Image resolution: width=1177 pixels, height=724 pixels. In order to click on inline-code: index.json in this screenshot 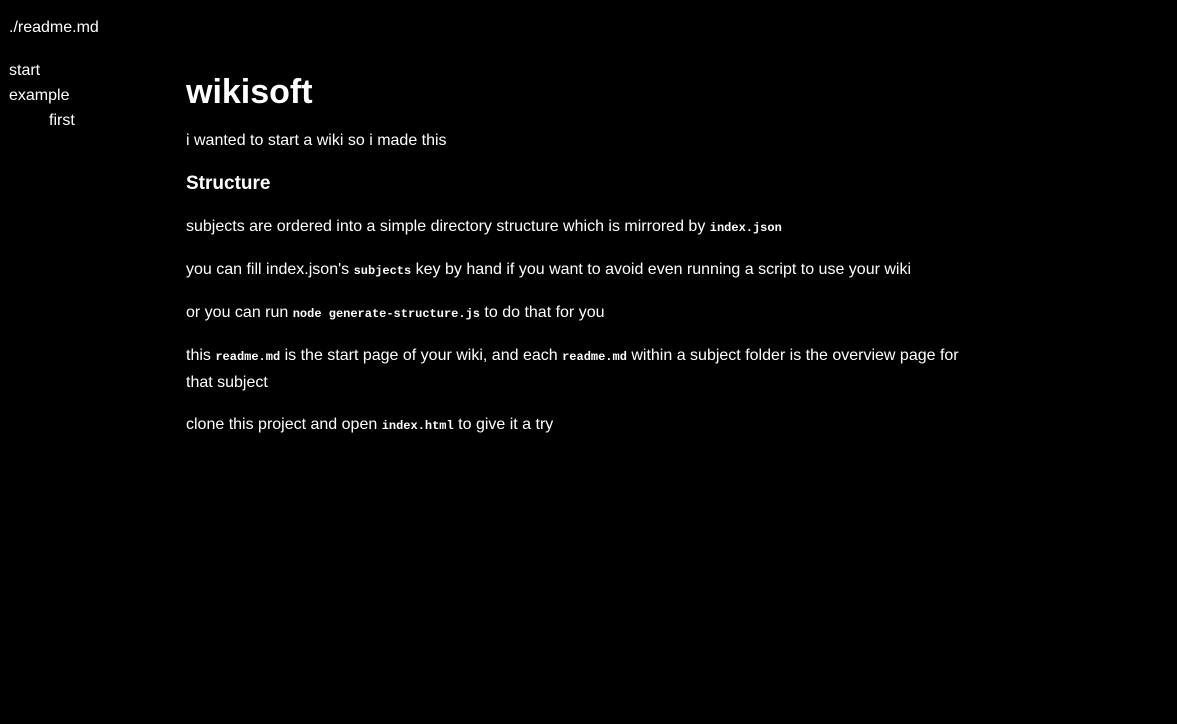, I will do `click(745, 228)`.